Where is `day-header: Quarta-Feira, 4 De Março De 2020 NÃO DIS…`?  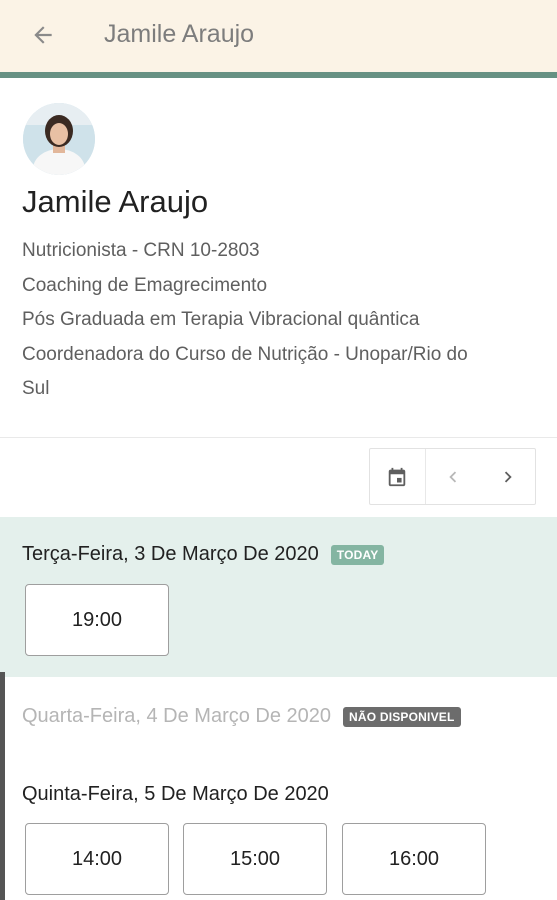 day-header: Quarta-Feira, 4 De Março De 2020 NÃO DIS… is located at coordinates (241, 716).